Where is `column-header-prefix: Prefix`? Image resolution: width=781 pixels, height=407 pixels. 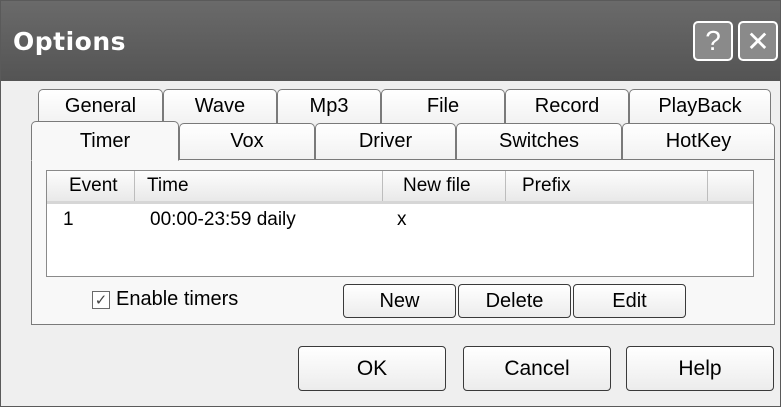 column-header-prefix: Prefix is located at coordinates (607, 186).